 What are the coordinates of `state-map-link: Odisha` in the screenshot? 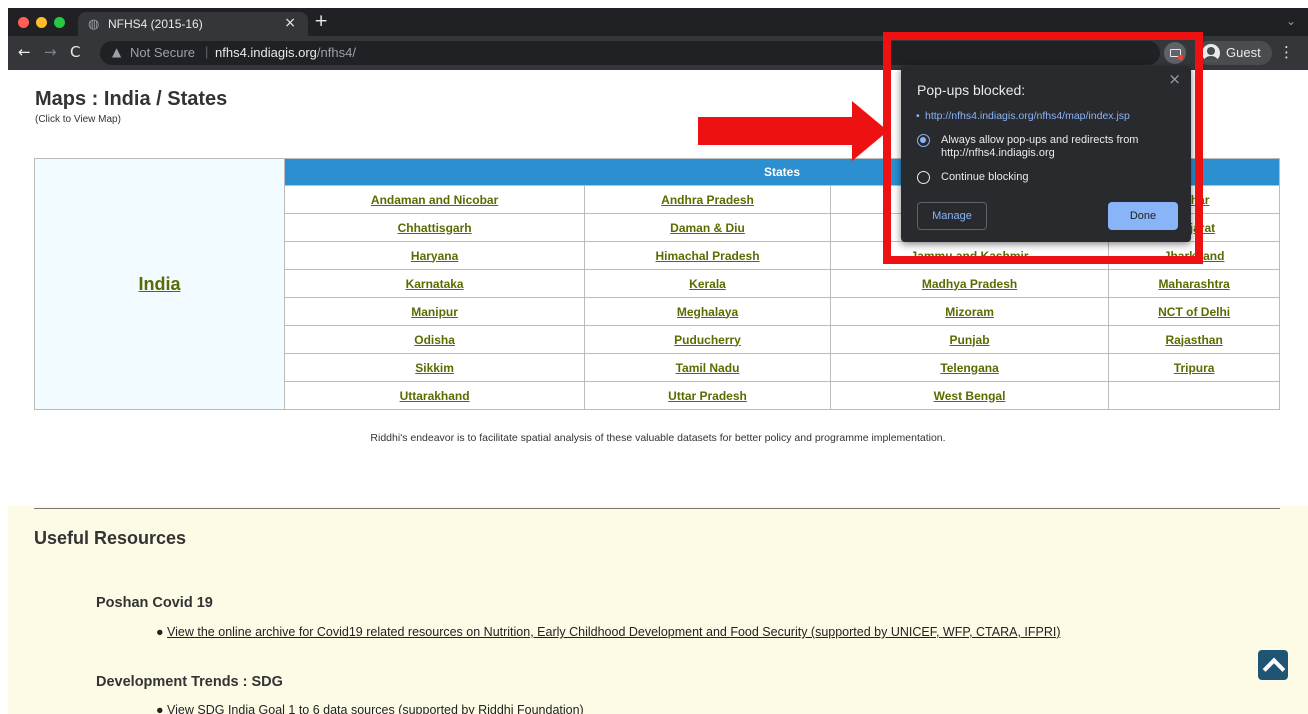 It's located at (434, 340).